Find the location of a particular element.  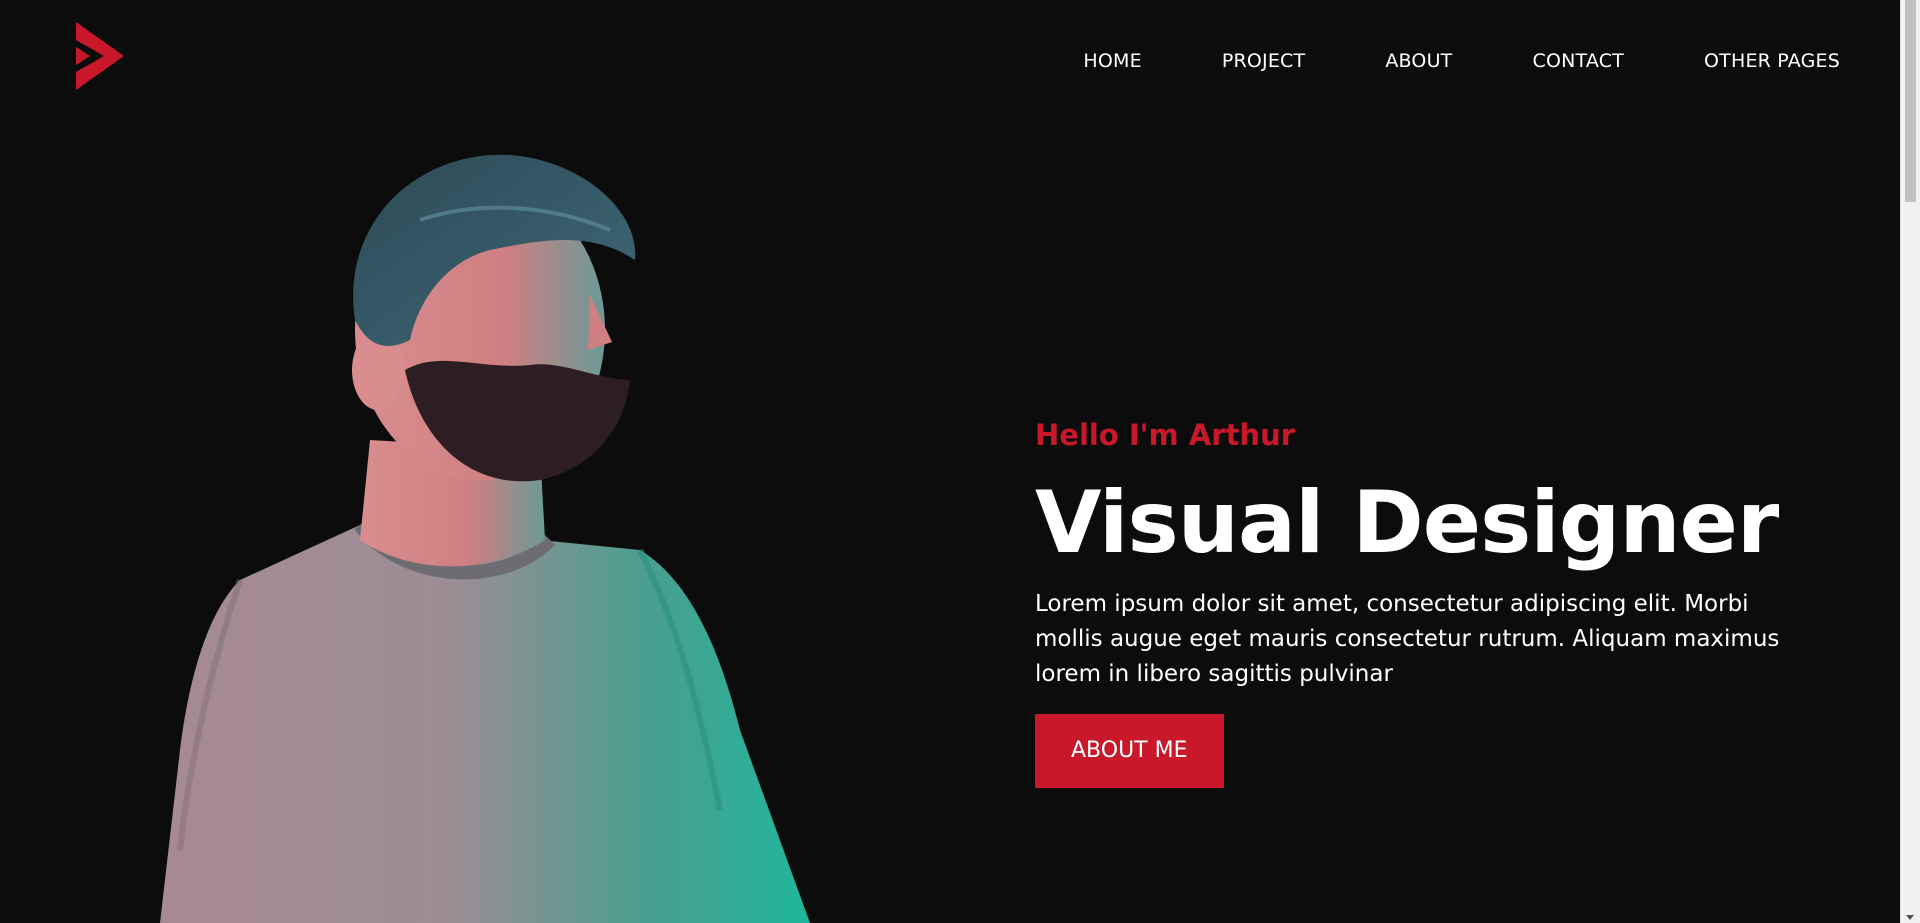

scrollbar-thumb is located at coordinates (1910, 101).